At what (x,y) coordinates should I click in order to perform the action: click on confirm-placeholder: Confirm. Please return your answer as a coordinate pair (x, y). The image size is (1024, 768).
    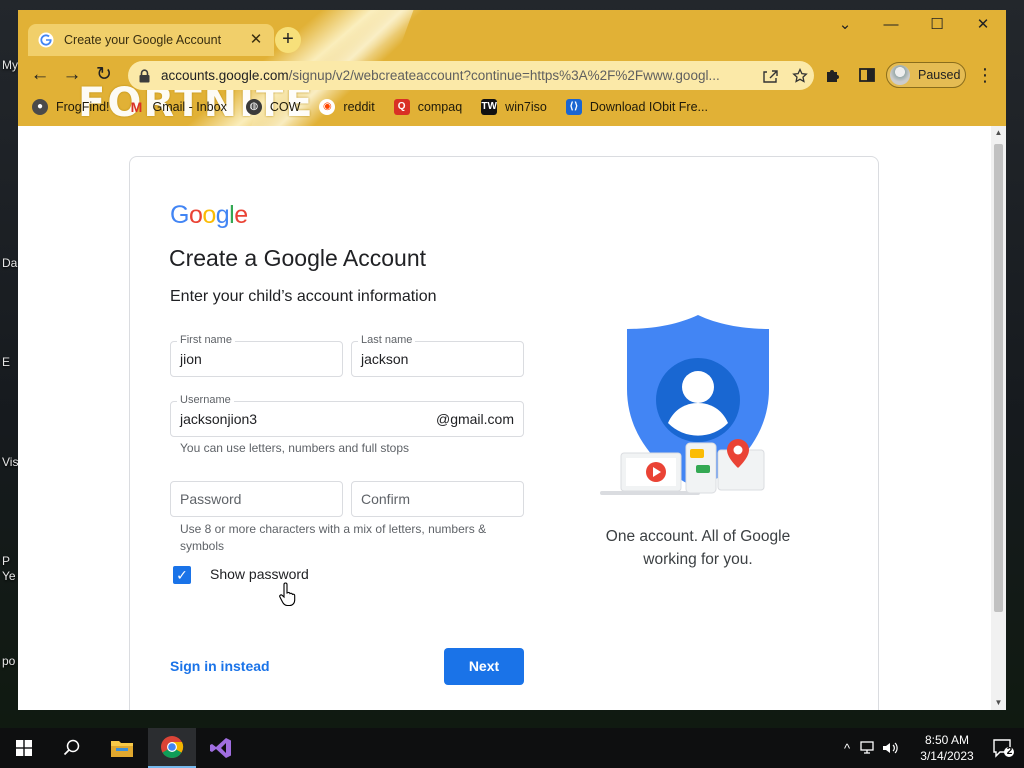
    Looking at the image, I should click on (386, 499).